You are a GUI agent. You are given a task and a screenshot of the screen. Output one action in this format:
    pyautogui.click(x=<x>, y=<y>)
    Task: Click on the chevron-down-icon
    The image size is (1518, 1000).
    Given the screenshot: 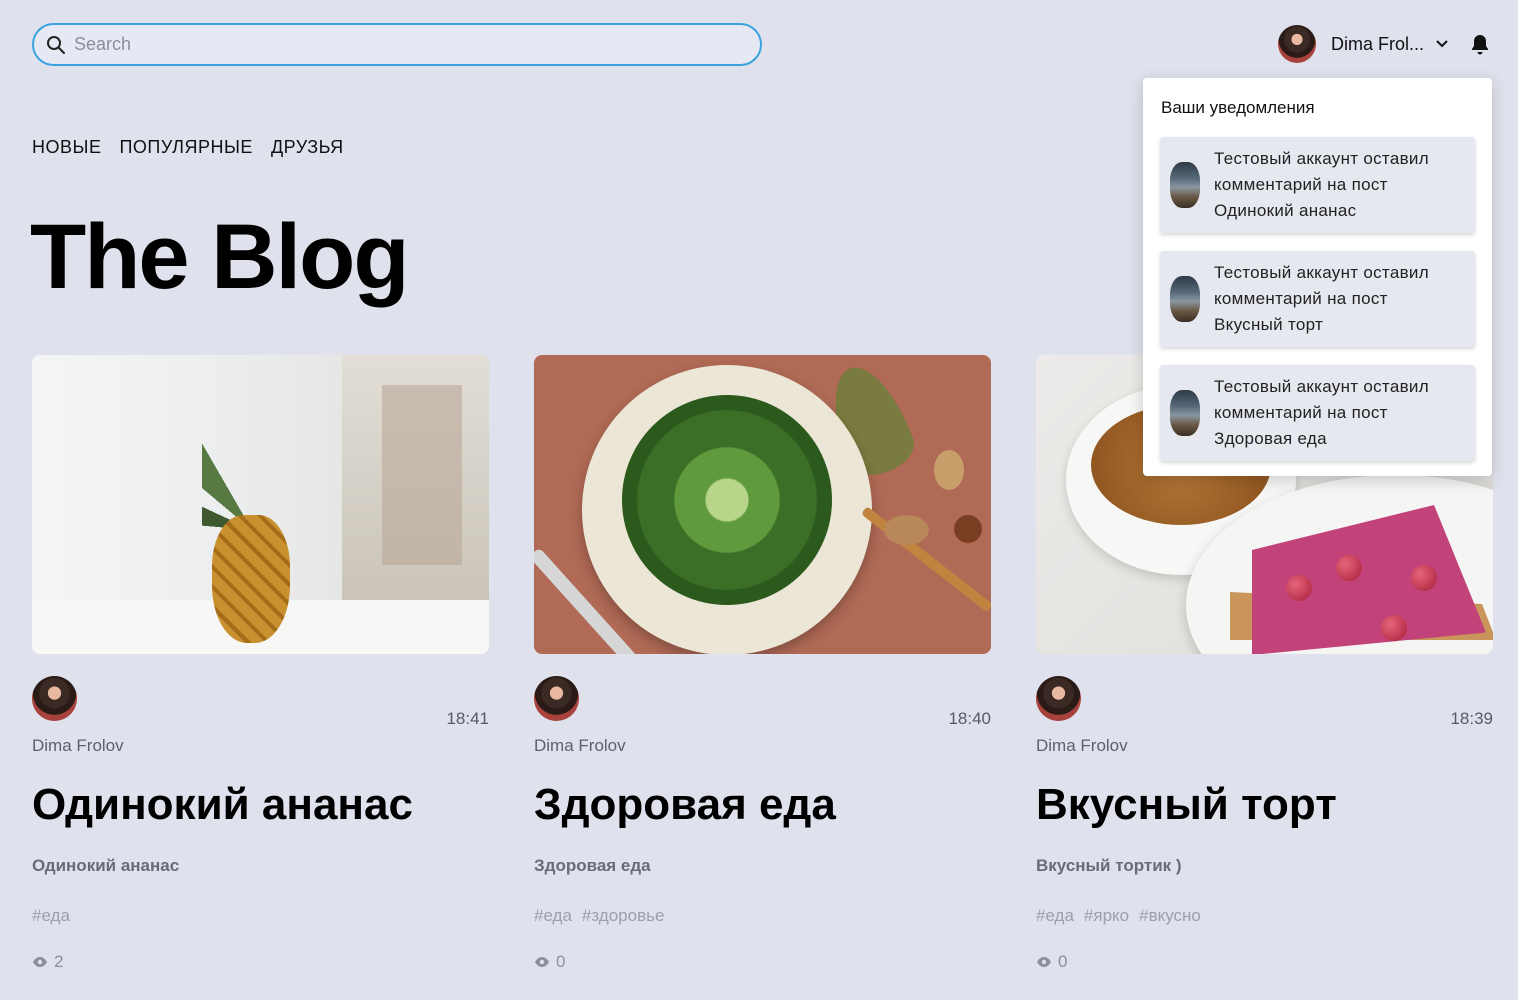 What is the action you would take?
    pyautogui.click(x=1442, y=44)
    